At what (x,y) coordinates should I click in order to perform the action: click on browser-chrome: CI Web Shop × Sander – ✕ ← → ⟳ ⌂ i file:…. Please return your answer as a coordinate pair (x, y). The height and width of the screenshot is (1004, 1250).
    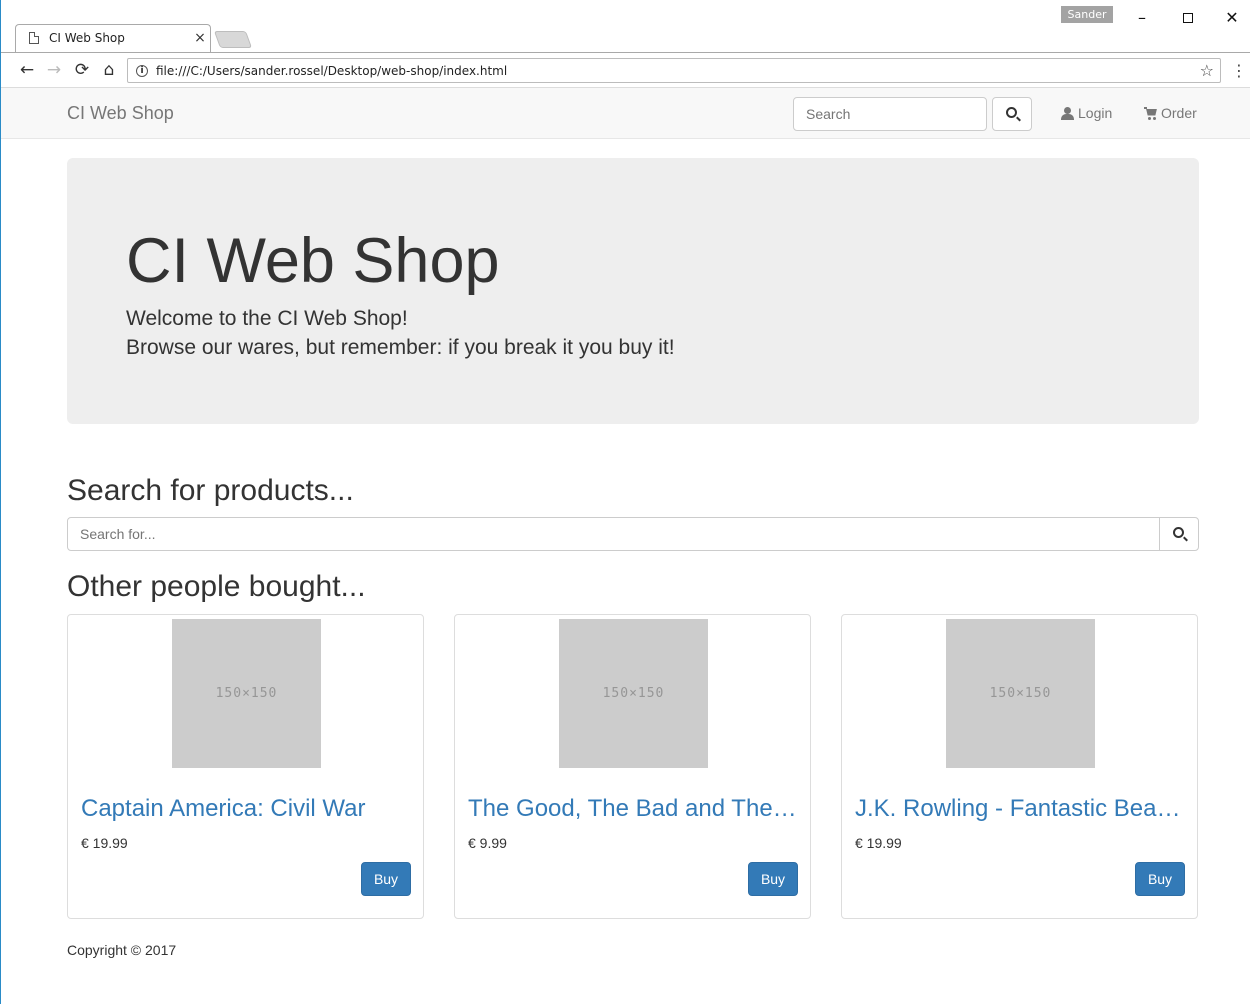
    Looking at the image, I should click on (625, 44).